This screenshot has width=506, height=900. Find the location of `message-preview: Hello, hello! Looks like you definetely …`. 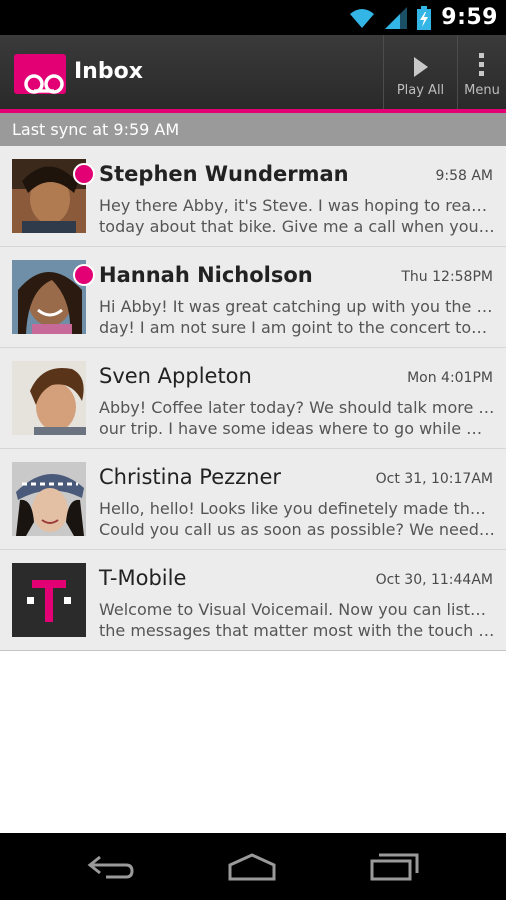

message-preview: Hello, hello! Looks like you definetely … is located at coordinates (297, 519).